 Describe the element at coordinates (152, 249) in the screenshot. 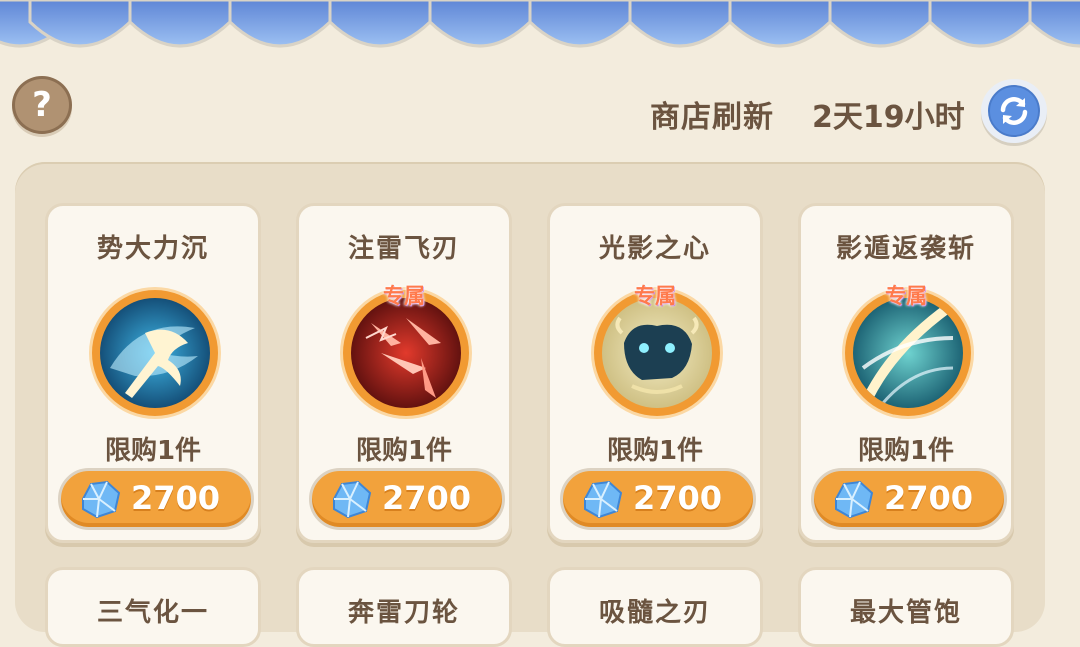

I see `item-name: 势大力沉` at that location.